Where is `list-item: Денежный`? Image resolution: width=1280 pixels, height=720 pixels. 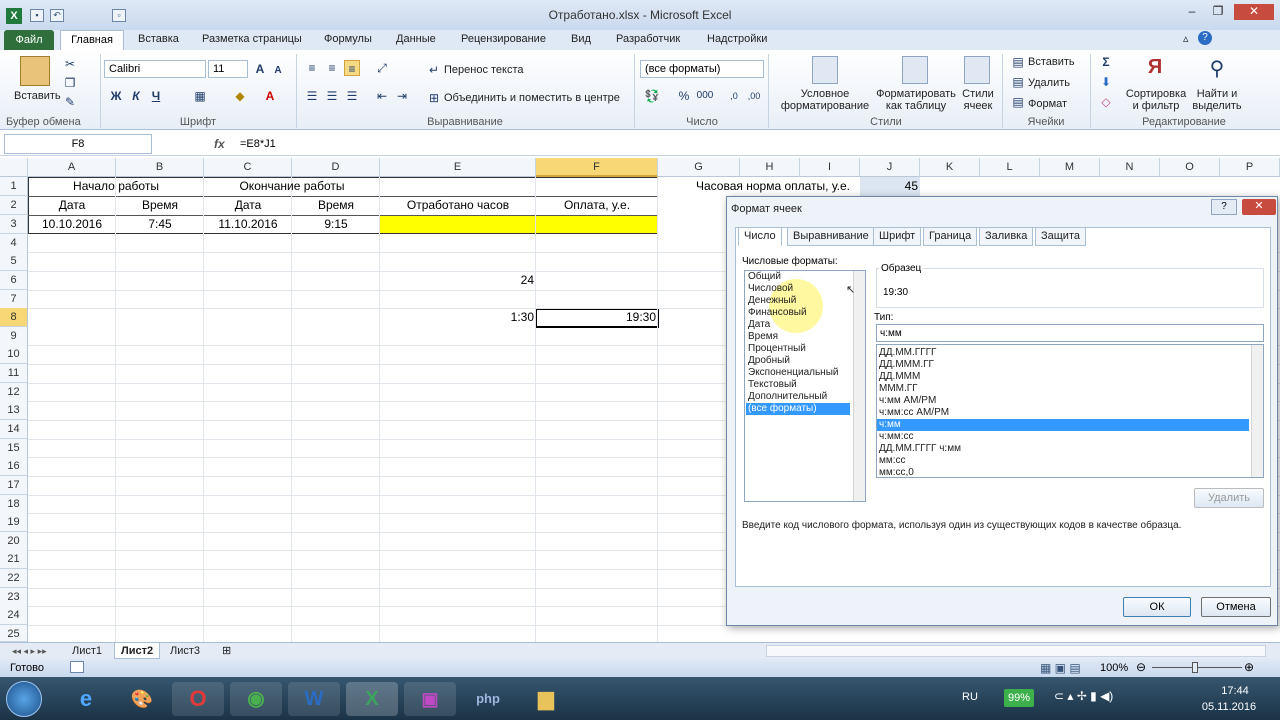 list-item: Денежный is located at coordinates (798, 301).